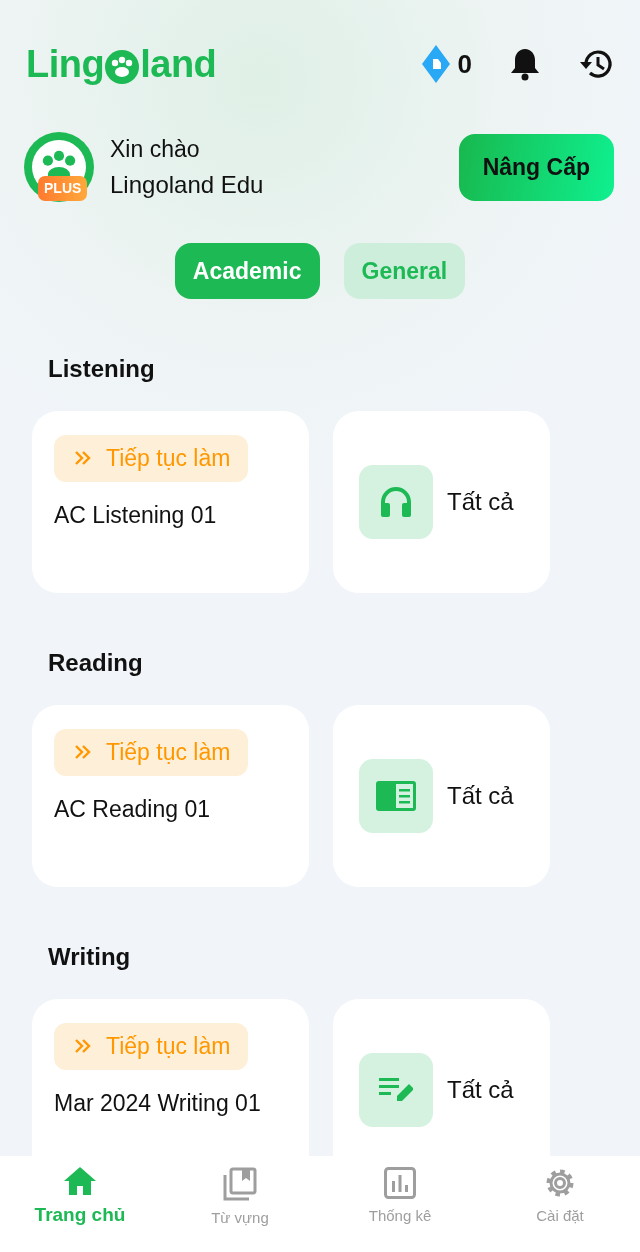 The width and height of the screenshot is (640, 1252). What do you see at coordinates (90, 957) in the screenshot?
I see `section-title: Writing` at bounding box center [90, 957].